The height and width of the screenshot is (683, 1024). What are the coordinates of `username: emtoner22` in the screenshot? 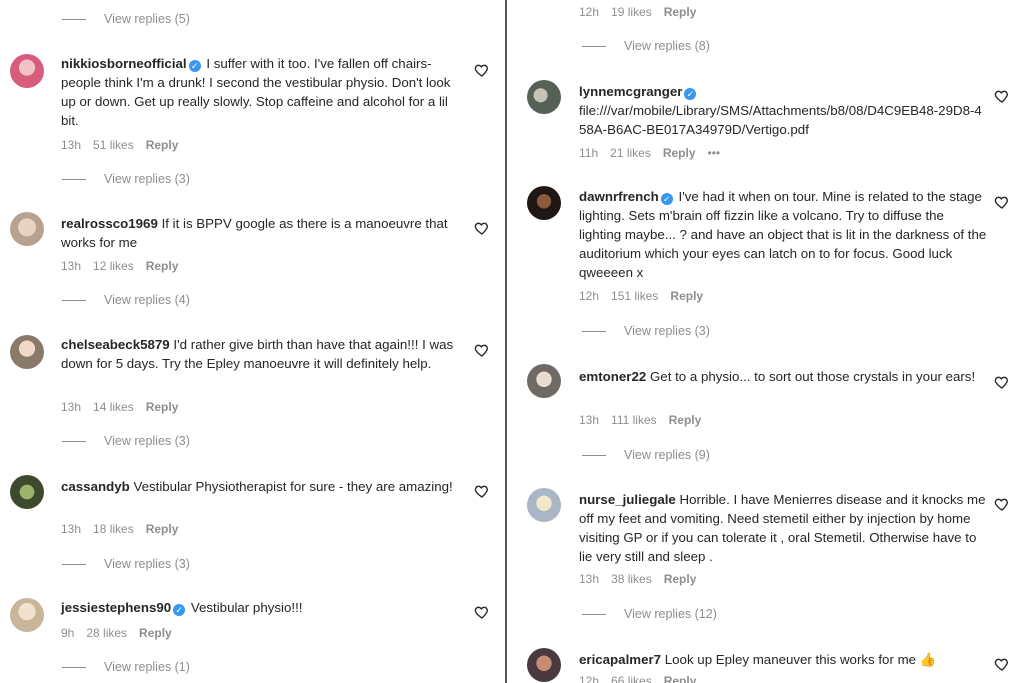 It's located at (612, 376).